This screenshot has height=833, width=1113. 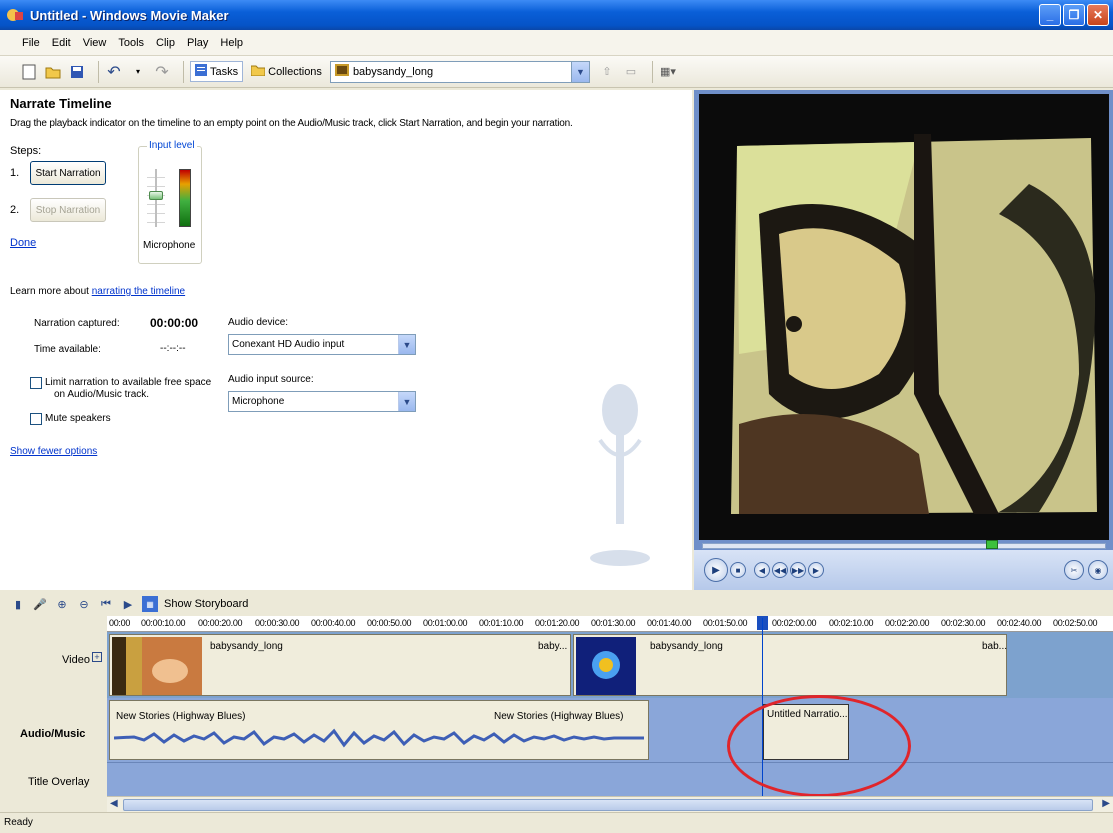 What do you see at coordinates (907, 623) in the screenshot?
I see `ruler-tick: 00:02:20.00` at bounding box center [907, 623].